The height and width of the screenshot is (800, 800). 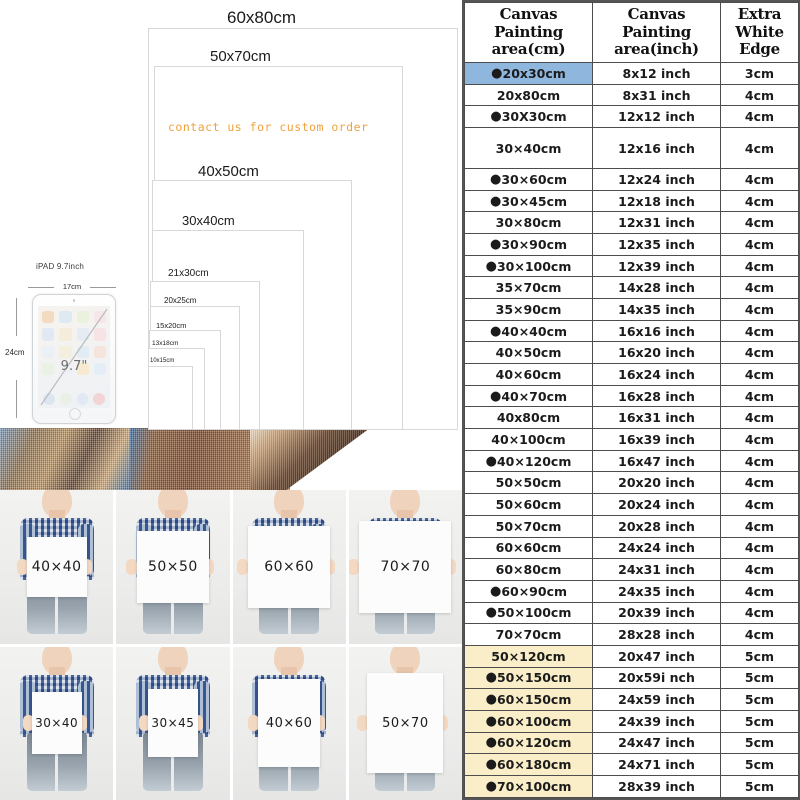 What do you see at coordinates (528, 569) in the screenshot?
I see `size-cm-value: 60×80cm` at bounding box center [528, 569].